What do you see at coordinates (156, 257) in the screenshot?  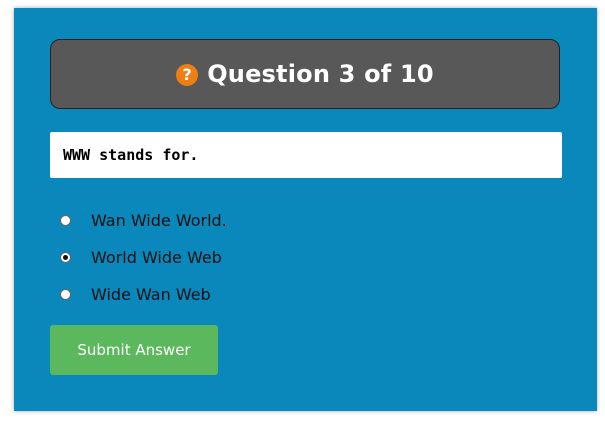 I see `answer-label-2: World Wide Web` at bounding box center [156, 257].